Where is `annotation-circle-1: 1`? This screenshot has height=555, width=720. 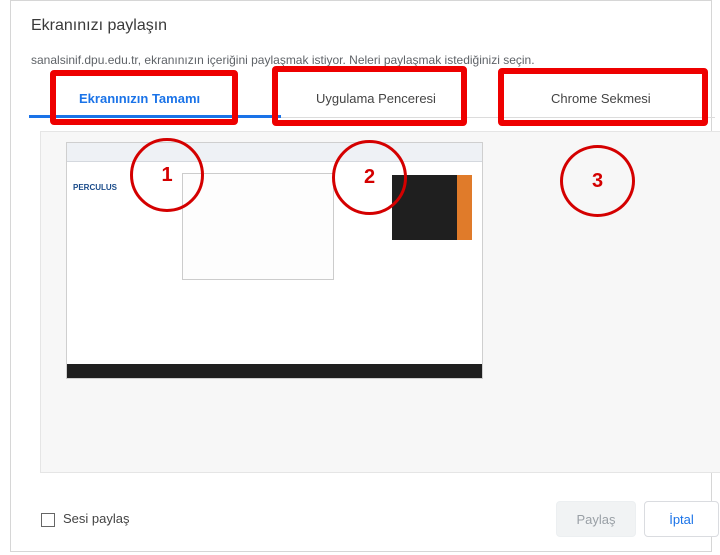 annotation-circle-1: 1 is located at coordinates (167, 175).